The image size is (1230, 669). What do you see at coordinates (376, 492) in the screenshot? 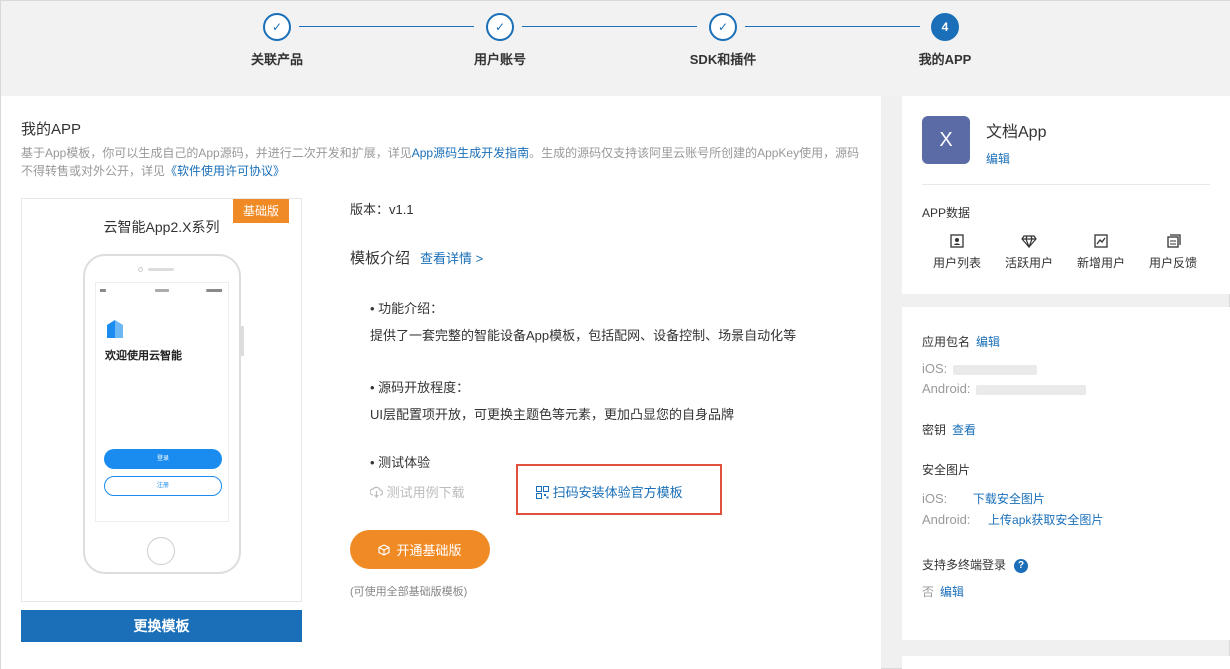
I see `cloud-download-icon` at bounding box center [376, 492].